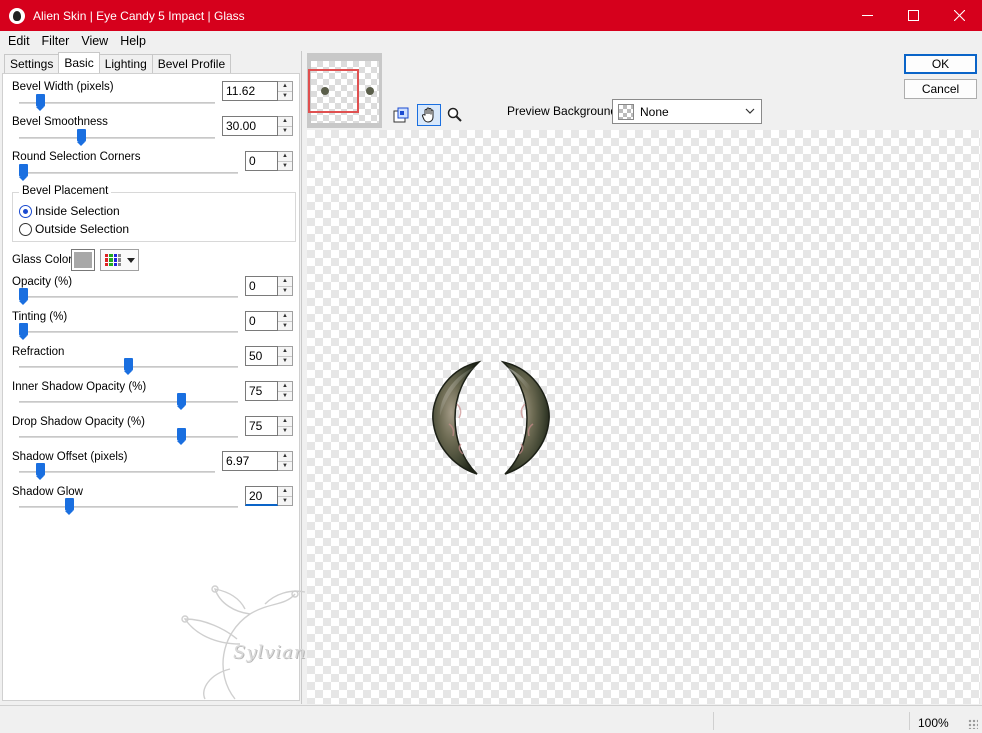 This screenshot has width=982, height=733. I want to click on drop-shadow-opacity-spinner: 75 ▲ ▼, so click(269, 426).